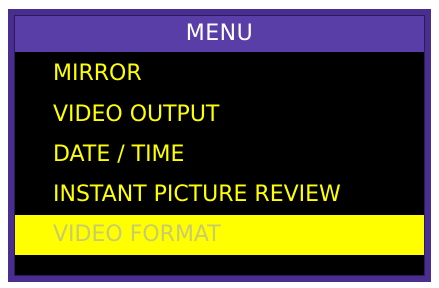 Image resolution: width=439 pixels, height=288 pixels. I want to click on menu-item-video-output: VIDEO OUTPUT, so click(219, 115).